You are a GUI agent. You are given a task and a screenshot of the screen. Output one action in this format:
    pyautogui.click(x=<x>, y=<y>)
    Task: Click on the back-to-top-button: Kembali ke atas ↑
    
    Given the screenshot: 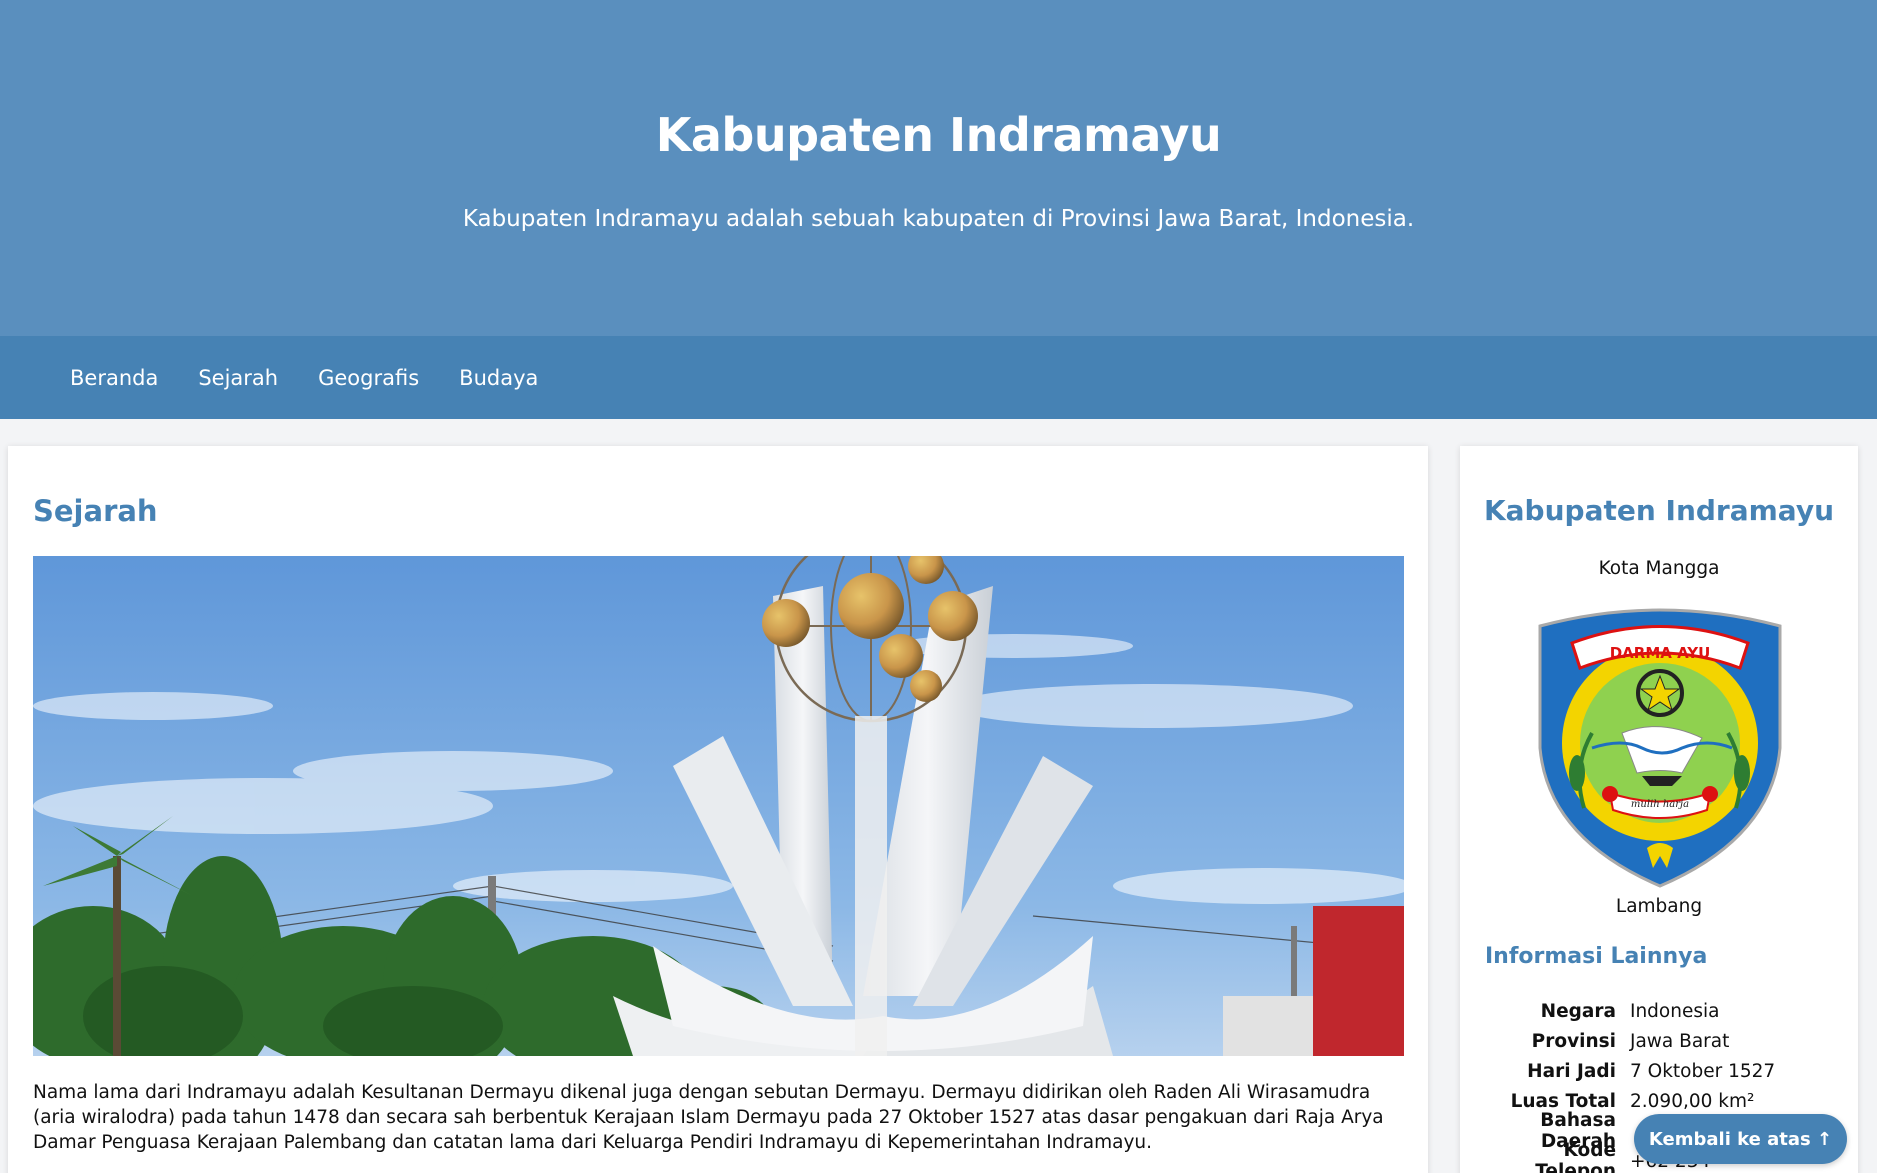 What is the action you would take?
    pyautogui.click(x=1740, y=1139)
    